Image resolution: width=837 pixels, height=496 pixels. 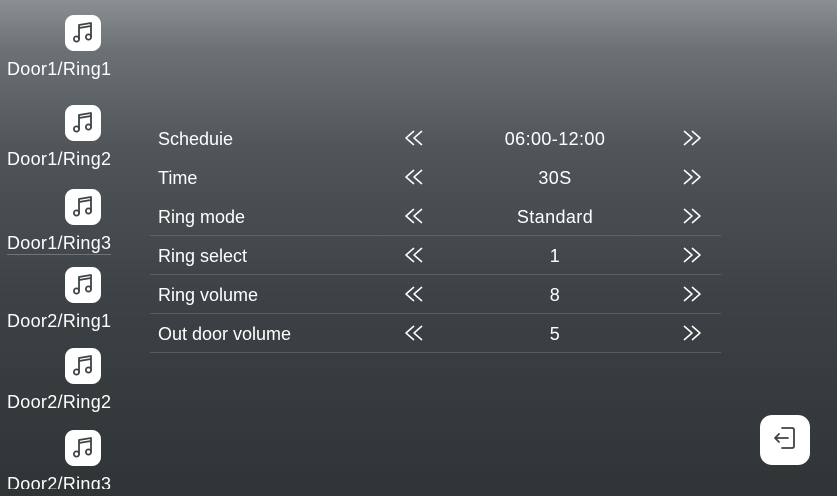 What do you see at coordinates (59, 481) in the screenshot?
I see `sidebar-item-label: Door2/Ring3` at bounding box center [59, 481].